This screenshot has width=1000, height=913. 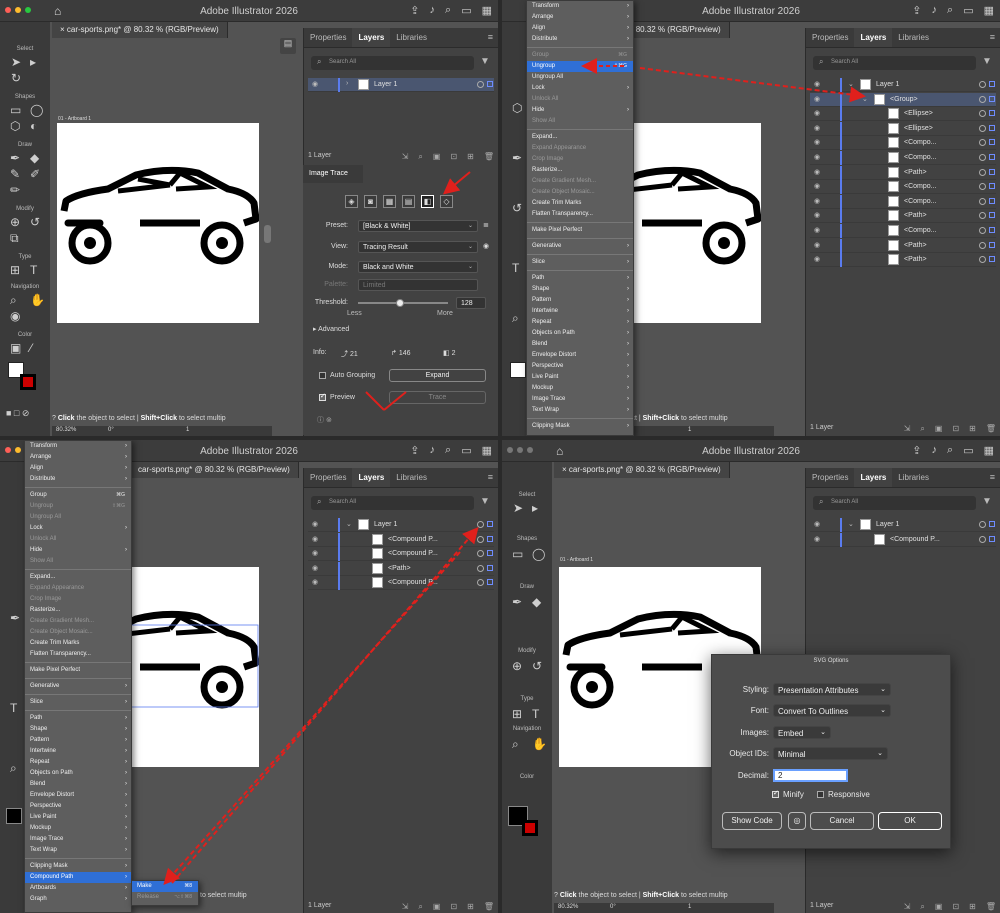 What do you see at coordinates (517, 666) in the screenshot?
I see `shape-builder-icon: ⊕` at bounding box center [517, 666].